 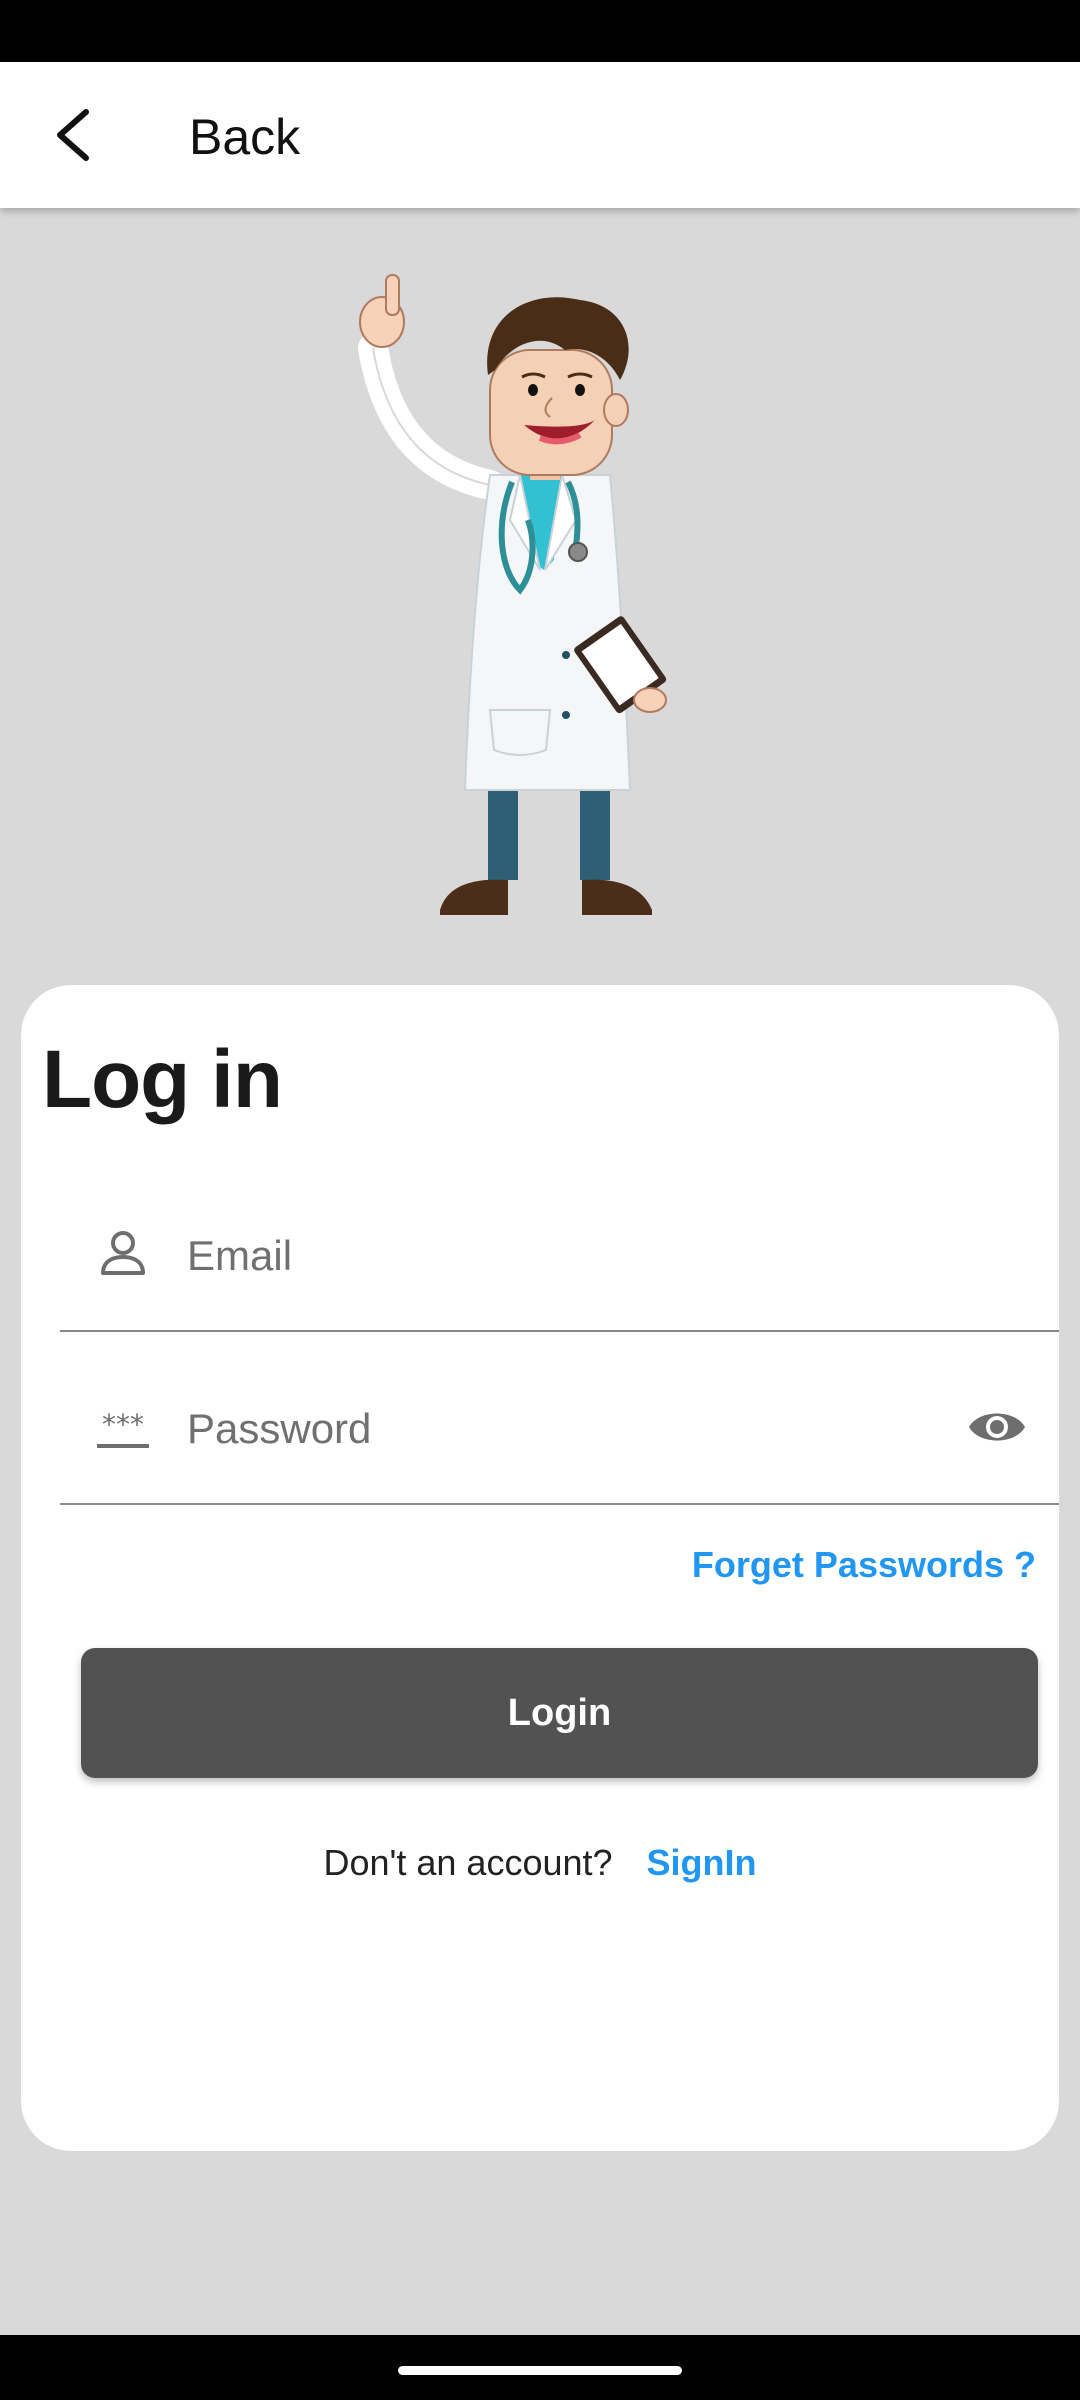 I want to click on signup-row: Don't an account? SignIn, so click(x=540, y=1863).